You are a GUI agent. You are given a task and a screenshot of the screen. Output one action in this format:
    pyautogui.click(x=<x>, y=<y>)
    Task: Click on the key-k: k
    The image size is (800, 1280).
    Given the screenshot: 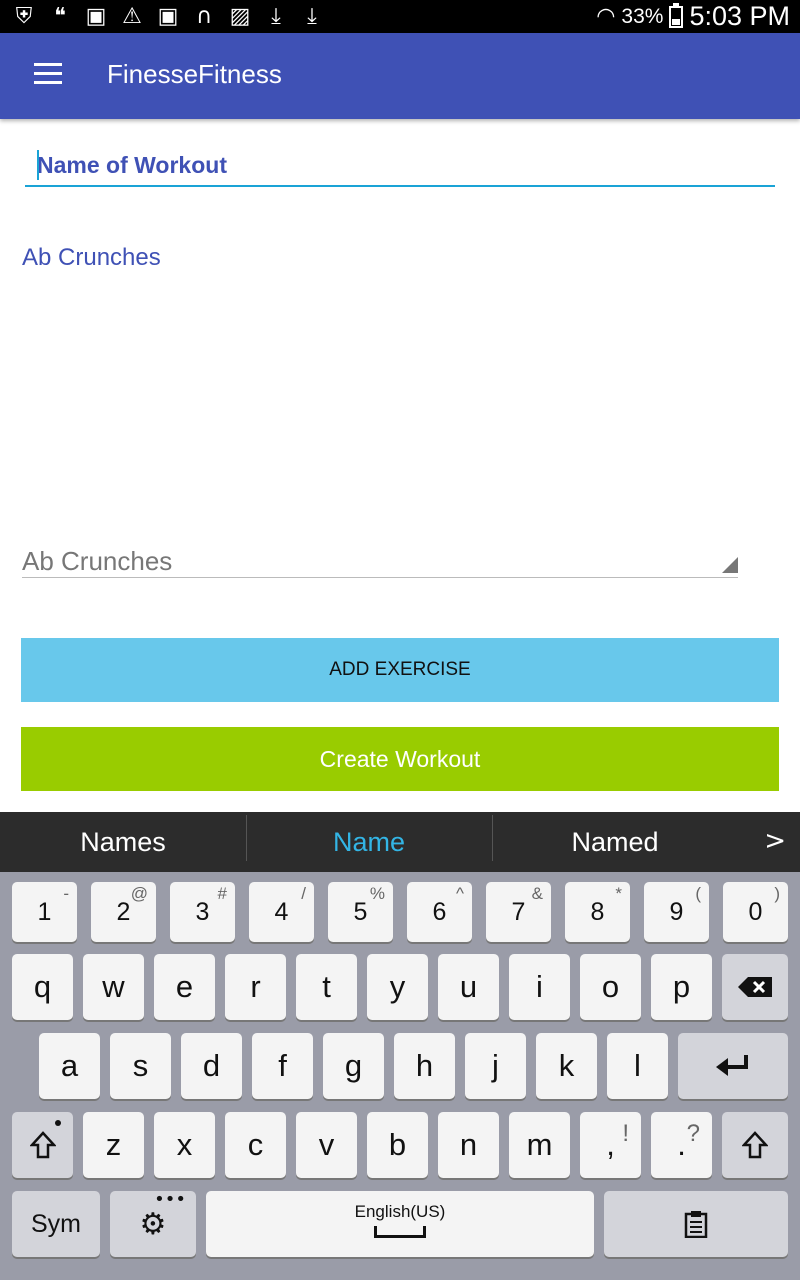 What is the action you would take?
    pyautogui.click(x=566, y=1066)
    